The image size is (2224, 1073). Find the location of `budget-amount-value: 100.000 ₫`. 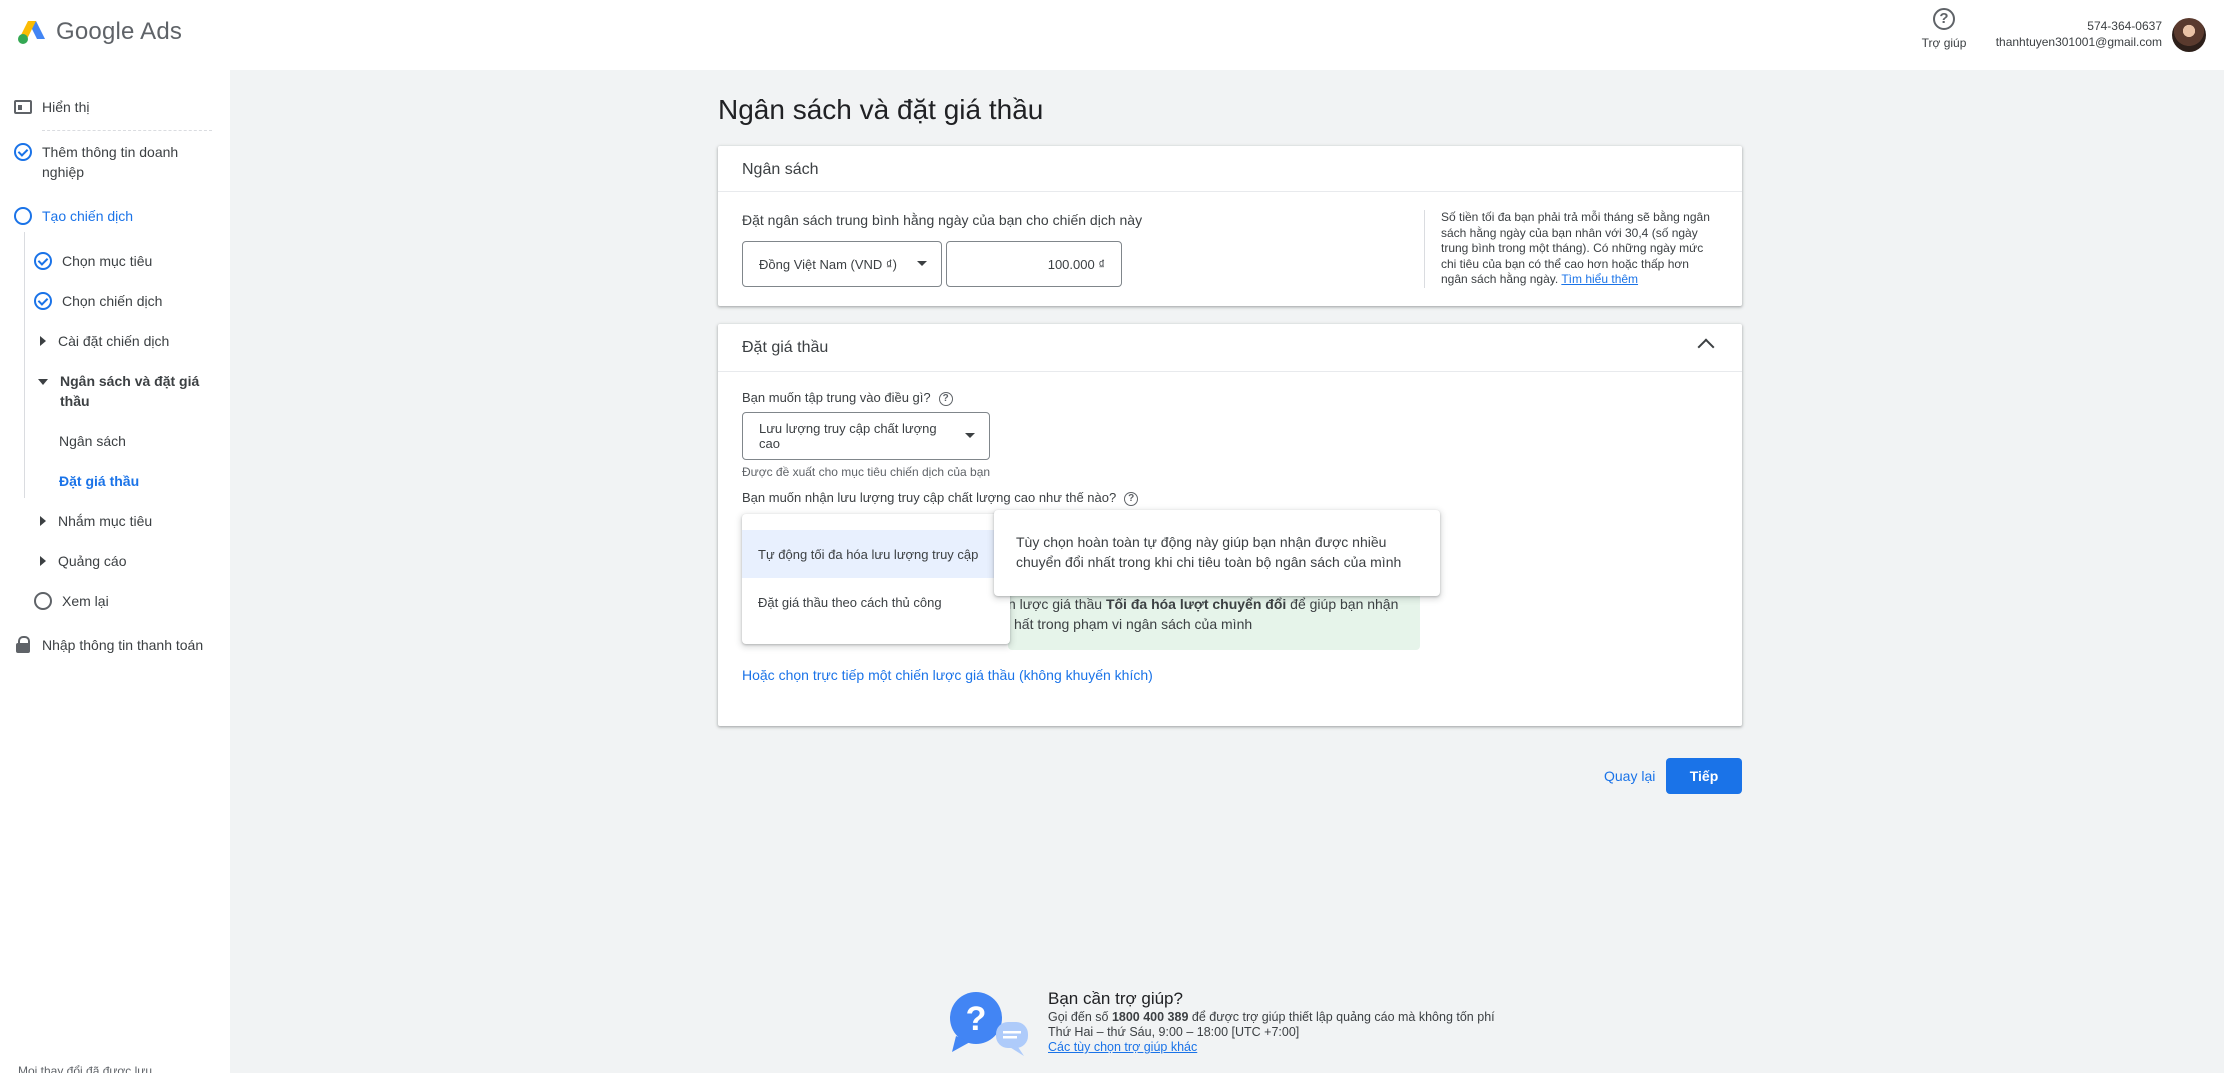

budget-amount-value: 100.000 ₫ is located at coordinates (1076, 264).